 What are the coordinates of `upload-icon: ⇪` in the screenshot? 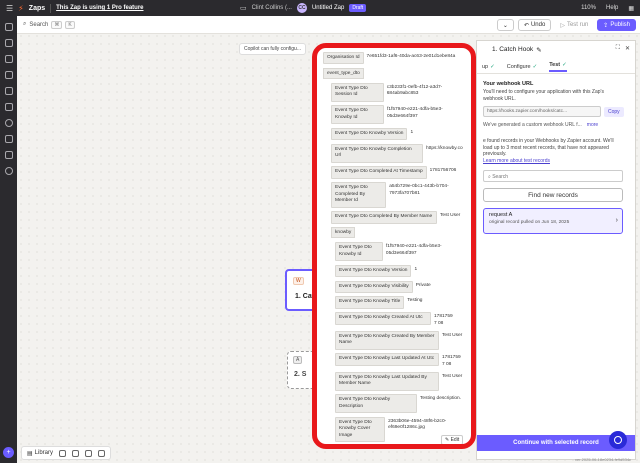 It's located at (606, 25).